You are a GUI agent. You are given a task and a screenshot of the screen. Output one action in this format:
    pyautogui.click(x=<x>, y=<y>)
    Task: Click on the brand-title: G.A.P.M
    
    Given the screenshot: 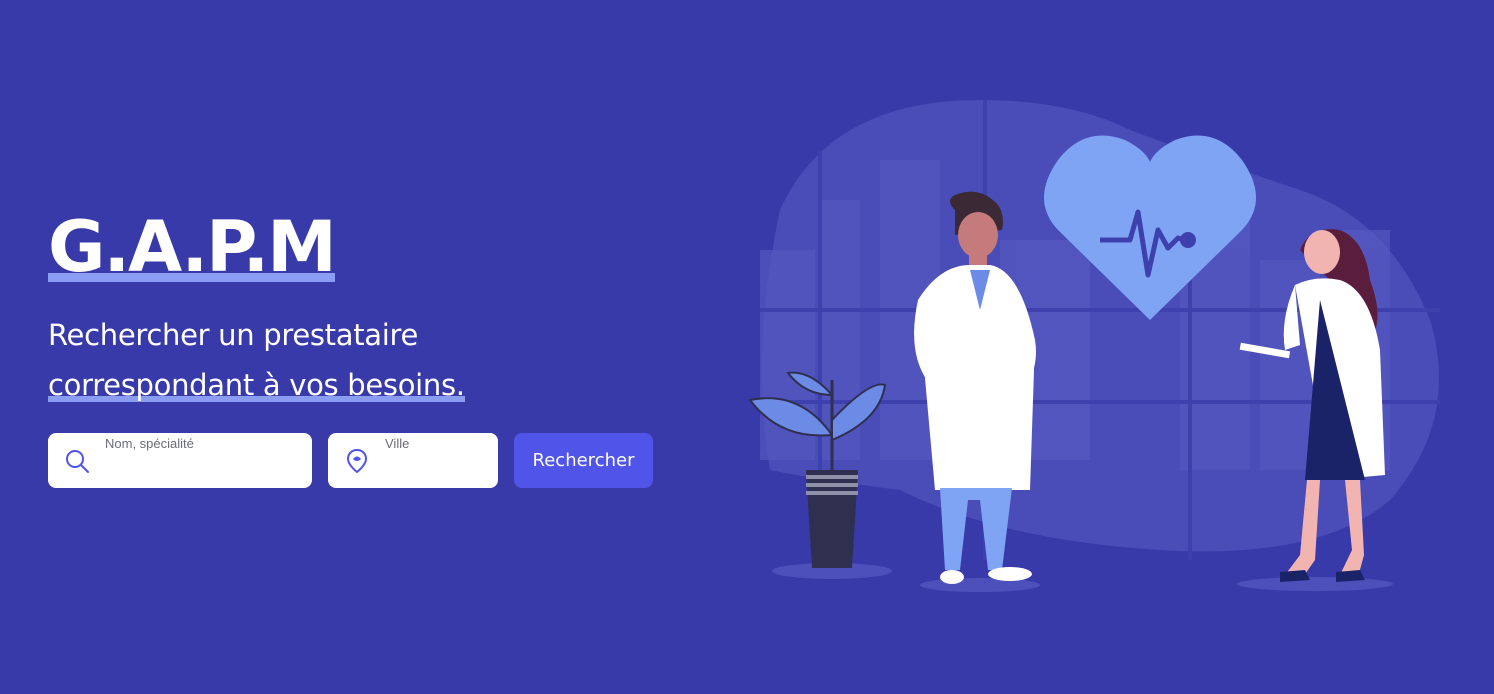 What is the action you would take?
    pyautogui.click(x=192, y=247)
    